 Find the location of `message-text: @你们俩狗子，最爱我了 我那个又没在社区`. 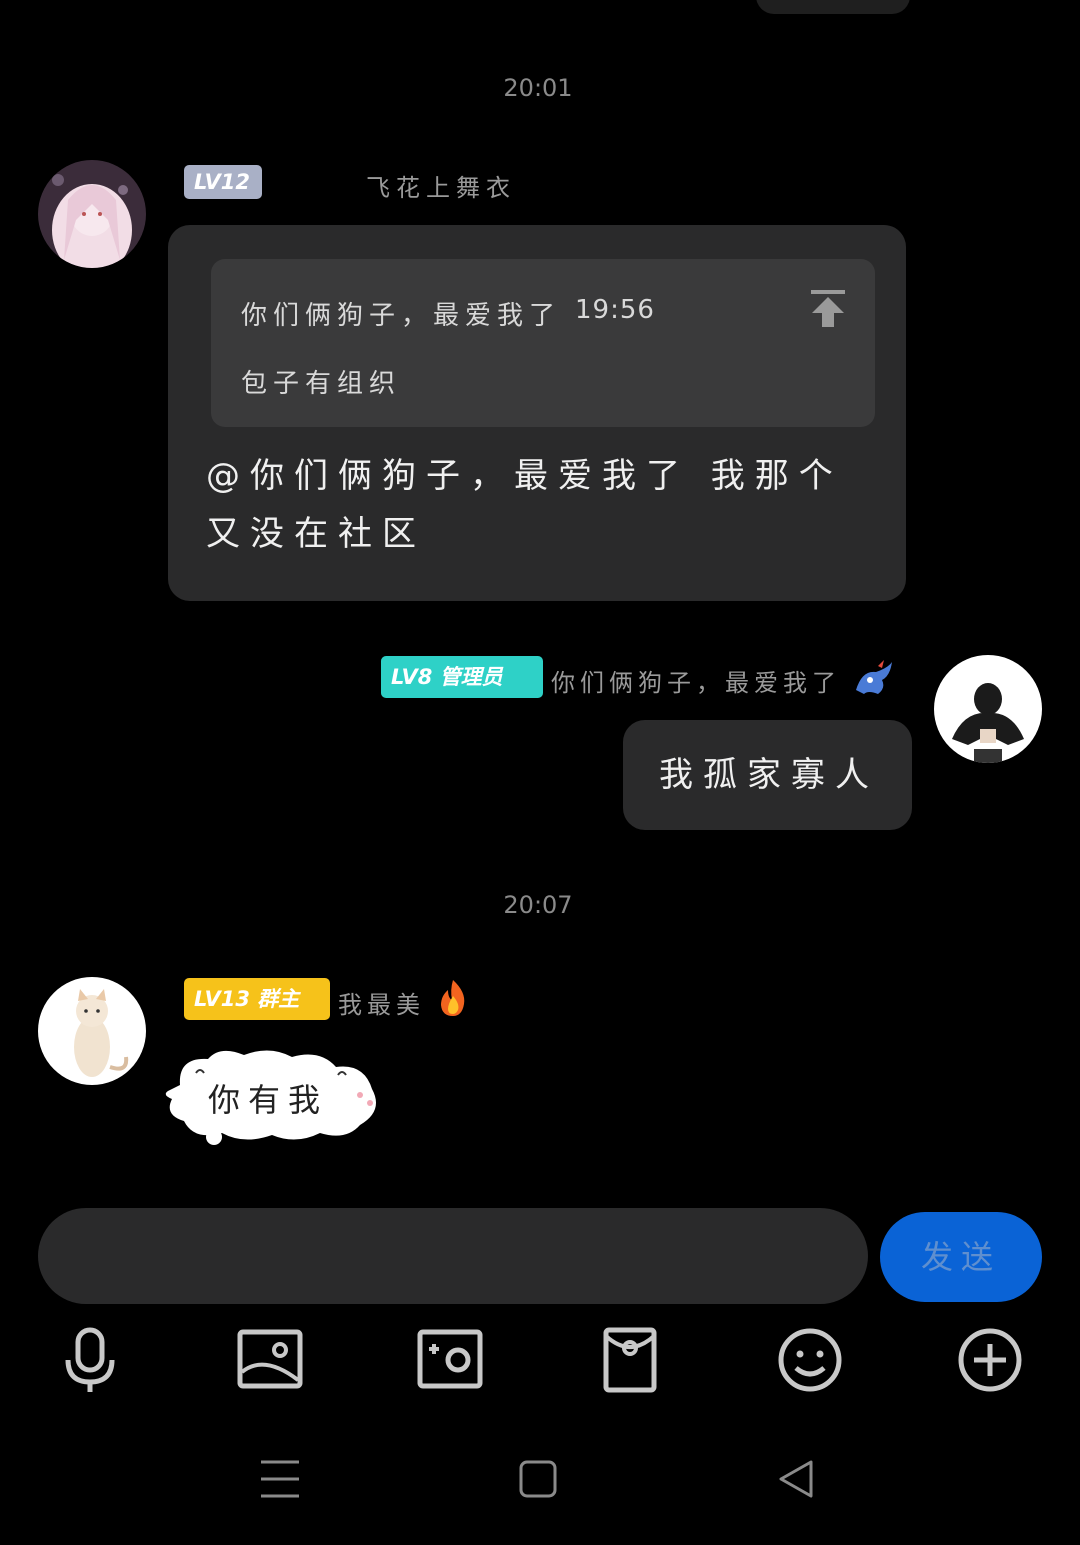

message-text: @你们俩狗子，最爱我了 我那个又没在社区 is located at coordinates (524, 505).